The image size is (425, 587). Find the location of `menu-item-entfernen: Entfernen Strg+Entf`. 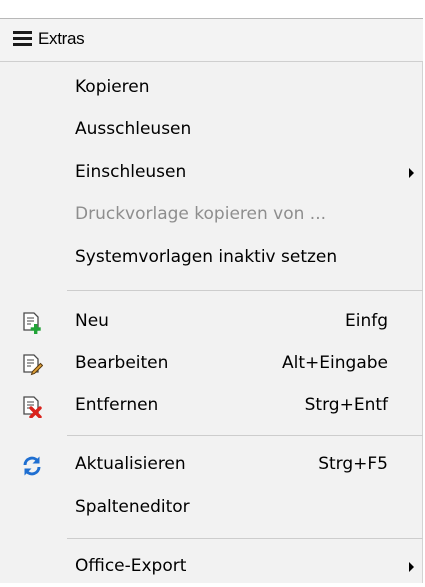

menu-item-entfernen: Entfernen Strg+Entf is located at coordinates (211, 406).